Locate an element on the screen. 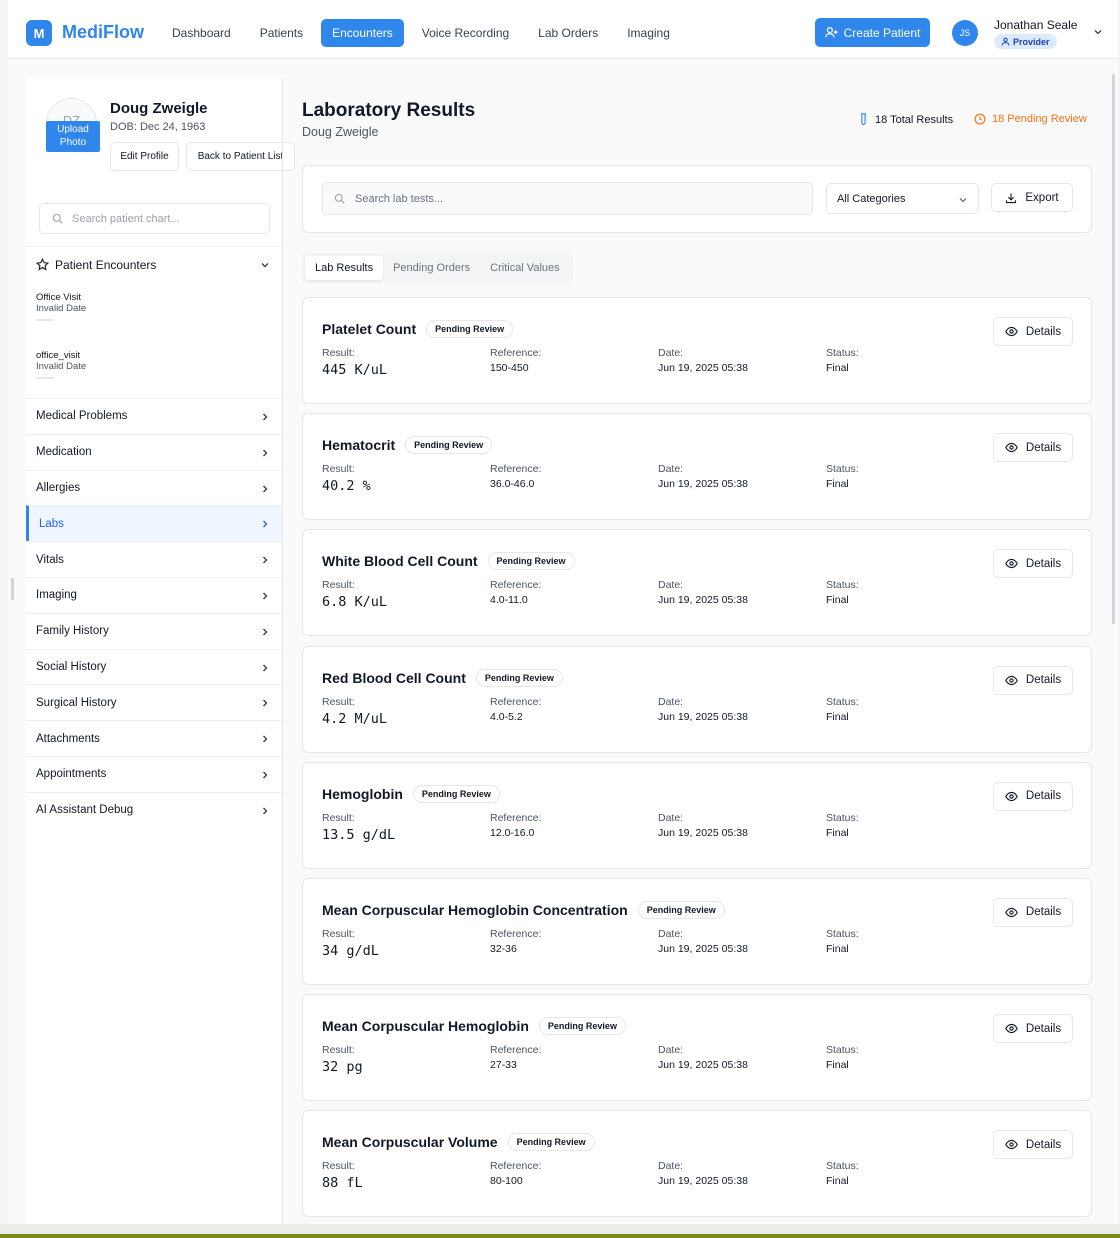 The height and width of the screenshot is (1238, 1120). status-value: Final is located at coordinates (837, 716).